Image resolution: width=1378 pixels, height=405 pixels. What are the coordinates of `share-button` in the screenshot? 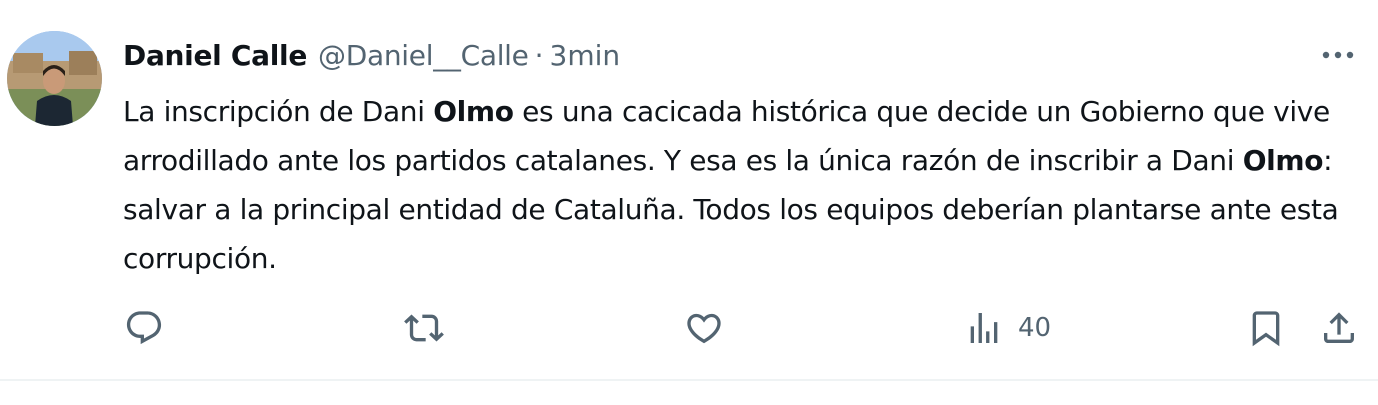 It's located at (1339, 328).